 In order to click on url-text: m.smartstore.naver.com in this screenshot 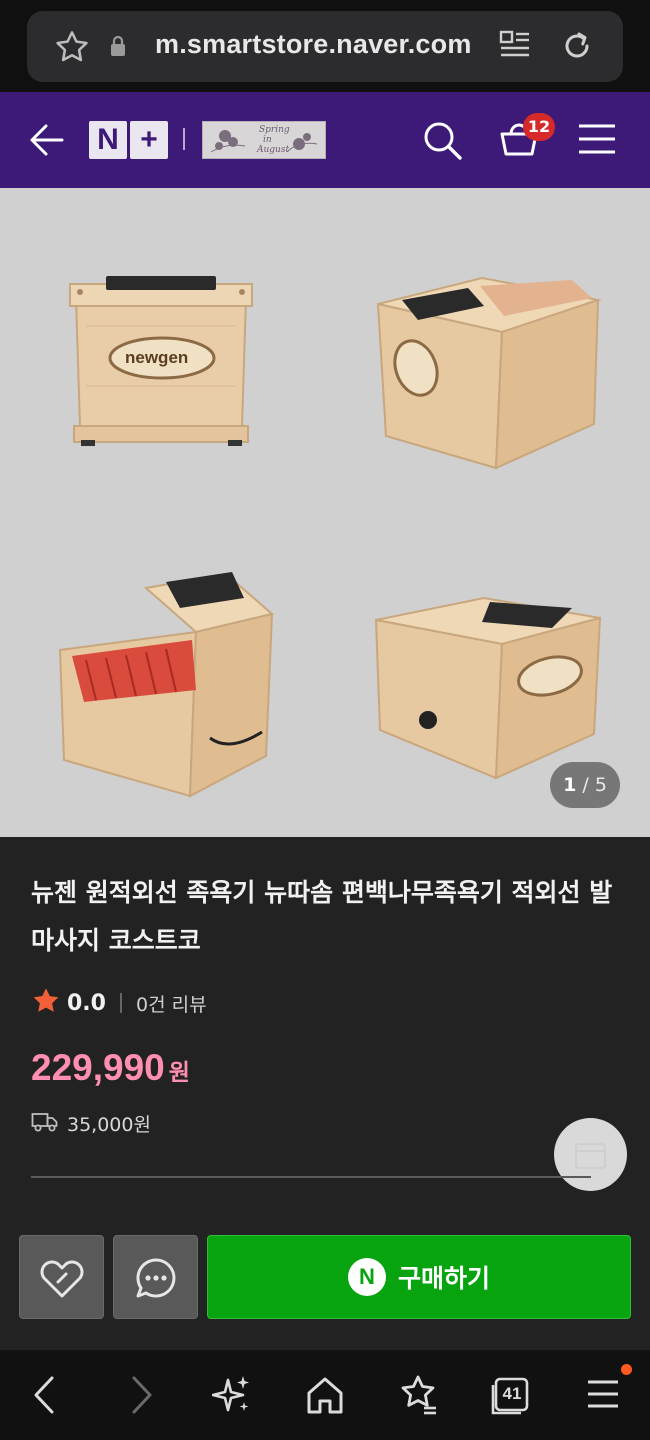, I will do `click(313, 44)`.